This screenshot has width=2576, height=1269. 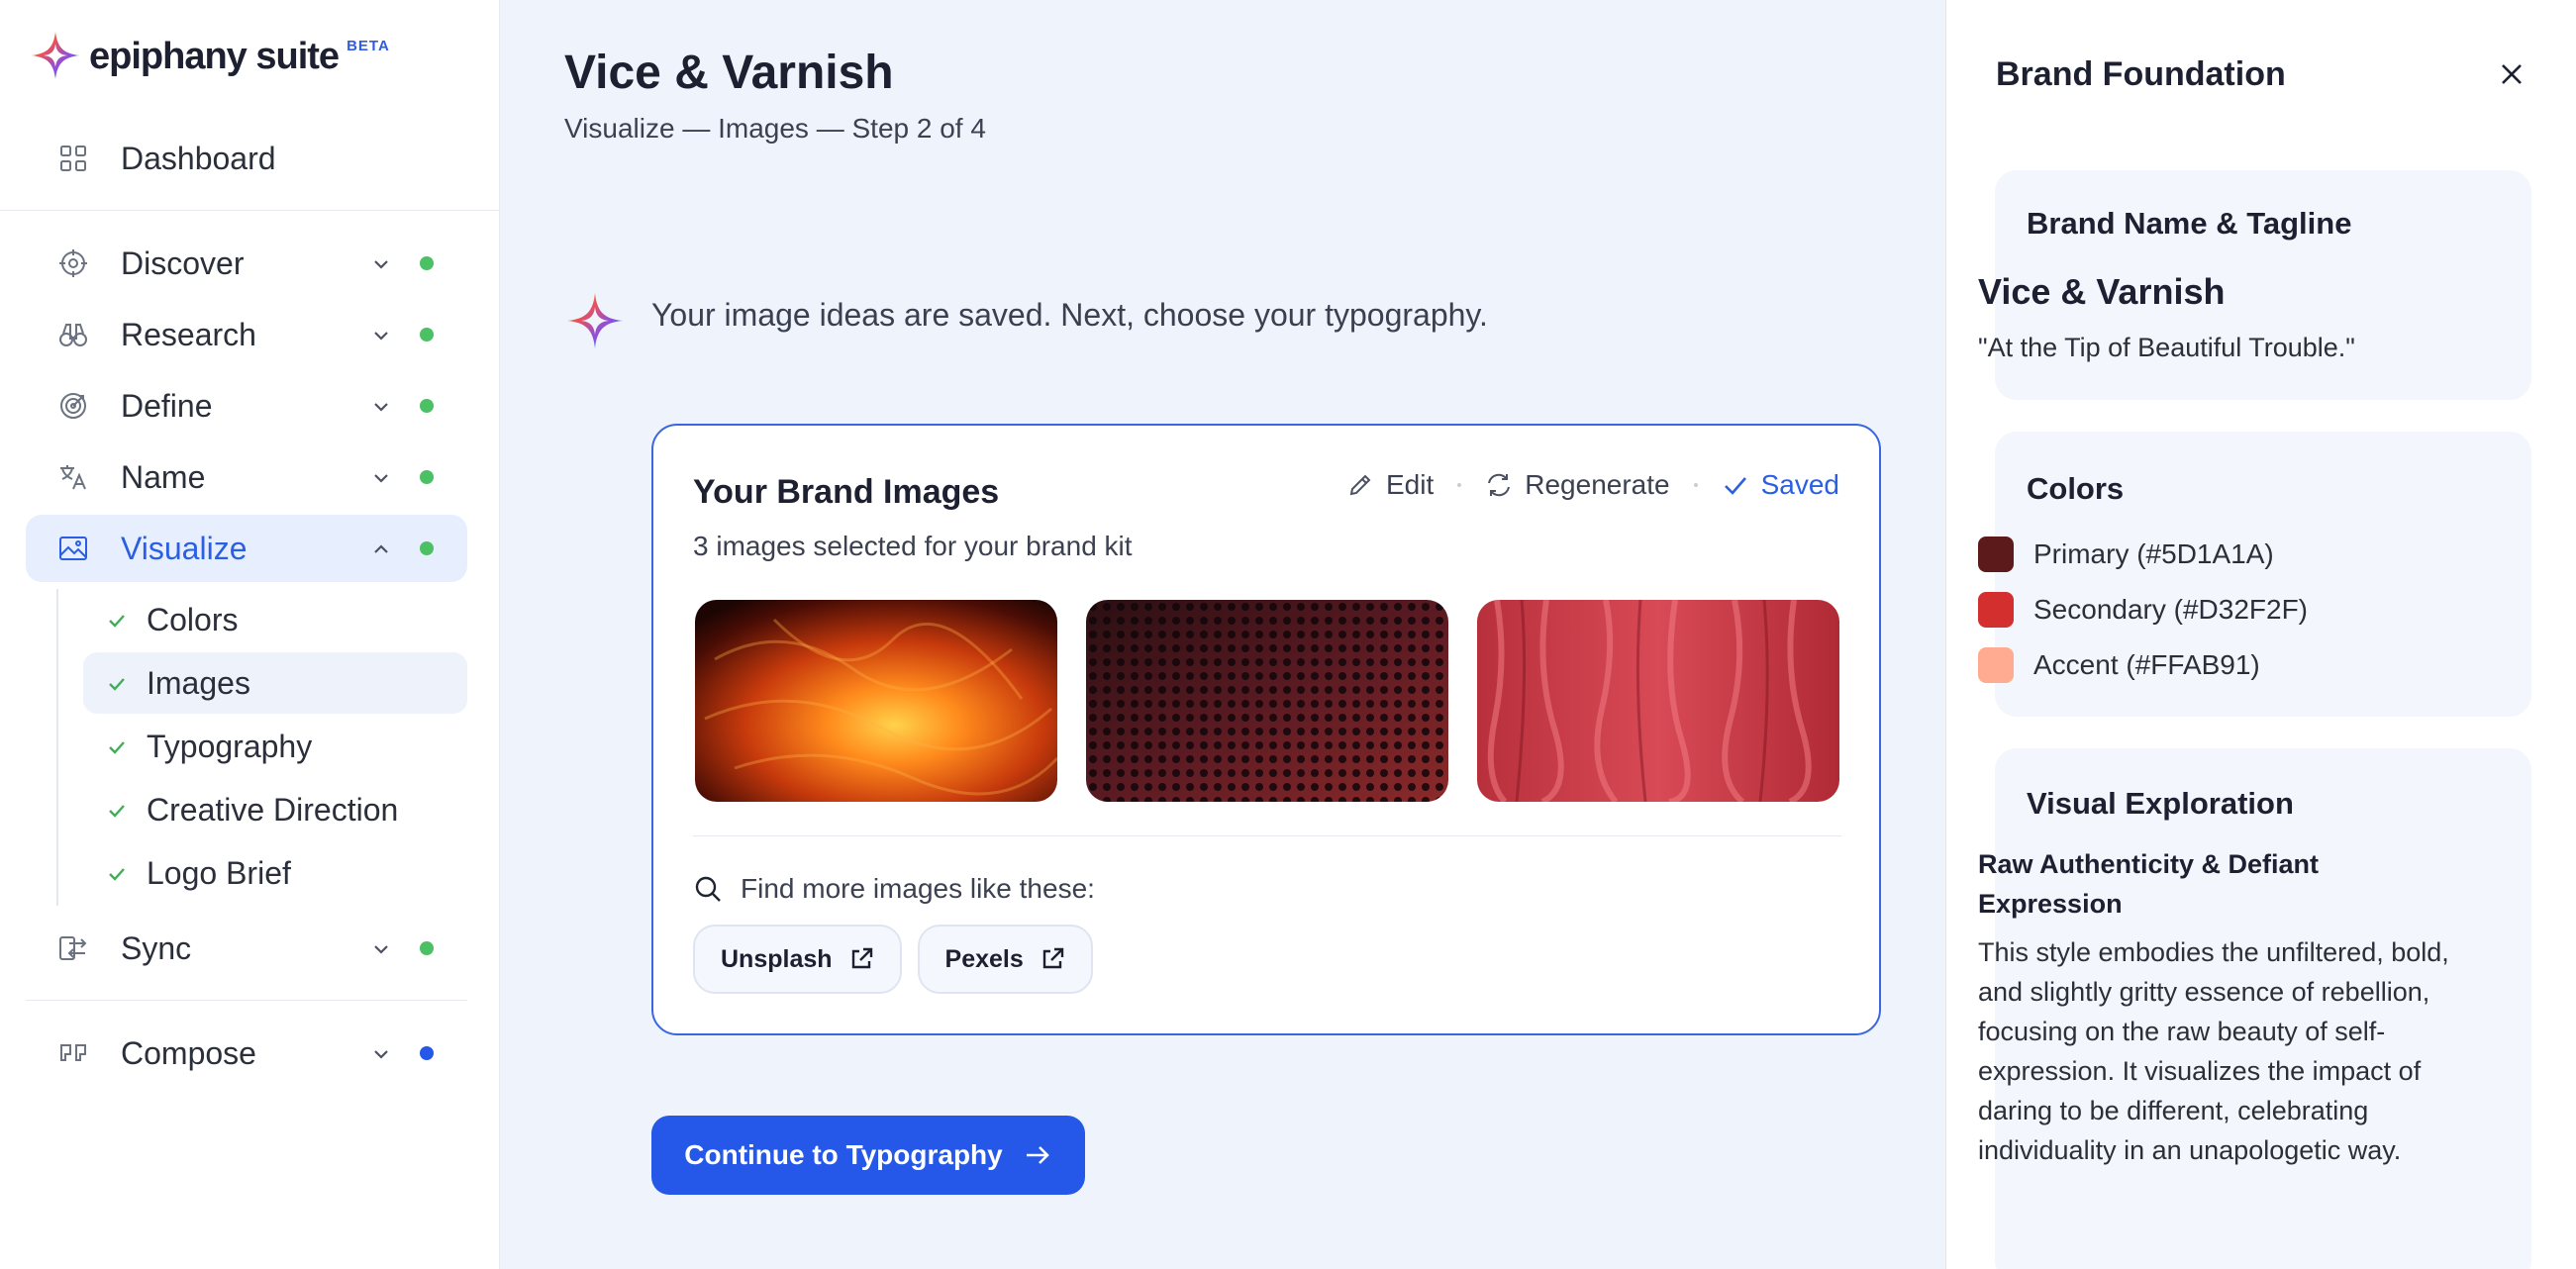 I want to click on app-name: epiphany suite, so click(x=215, y=56).